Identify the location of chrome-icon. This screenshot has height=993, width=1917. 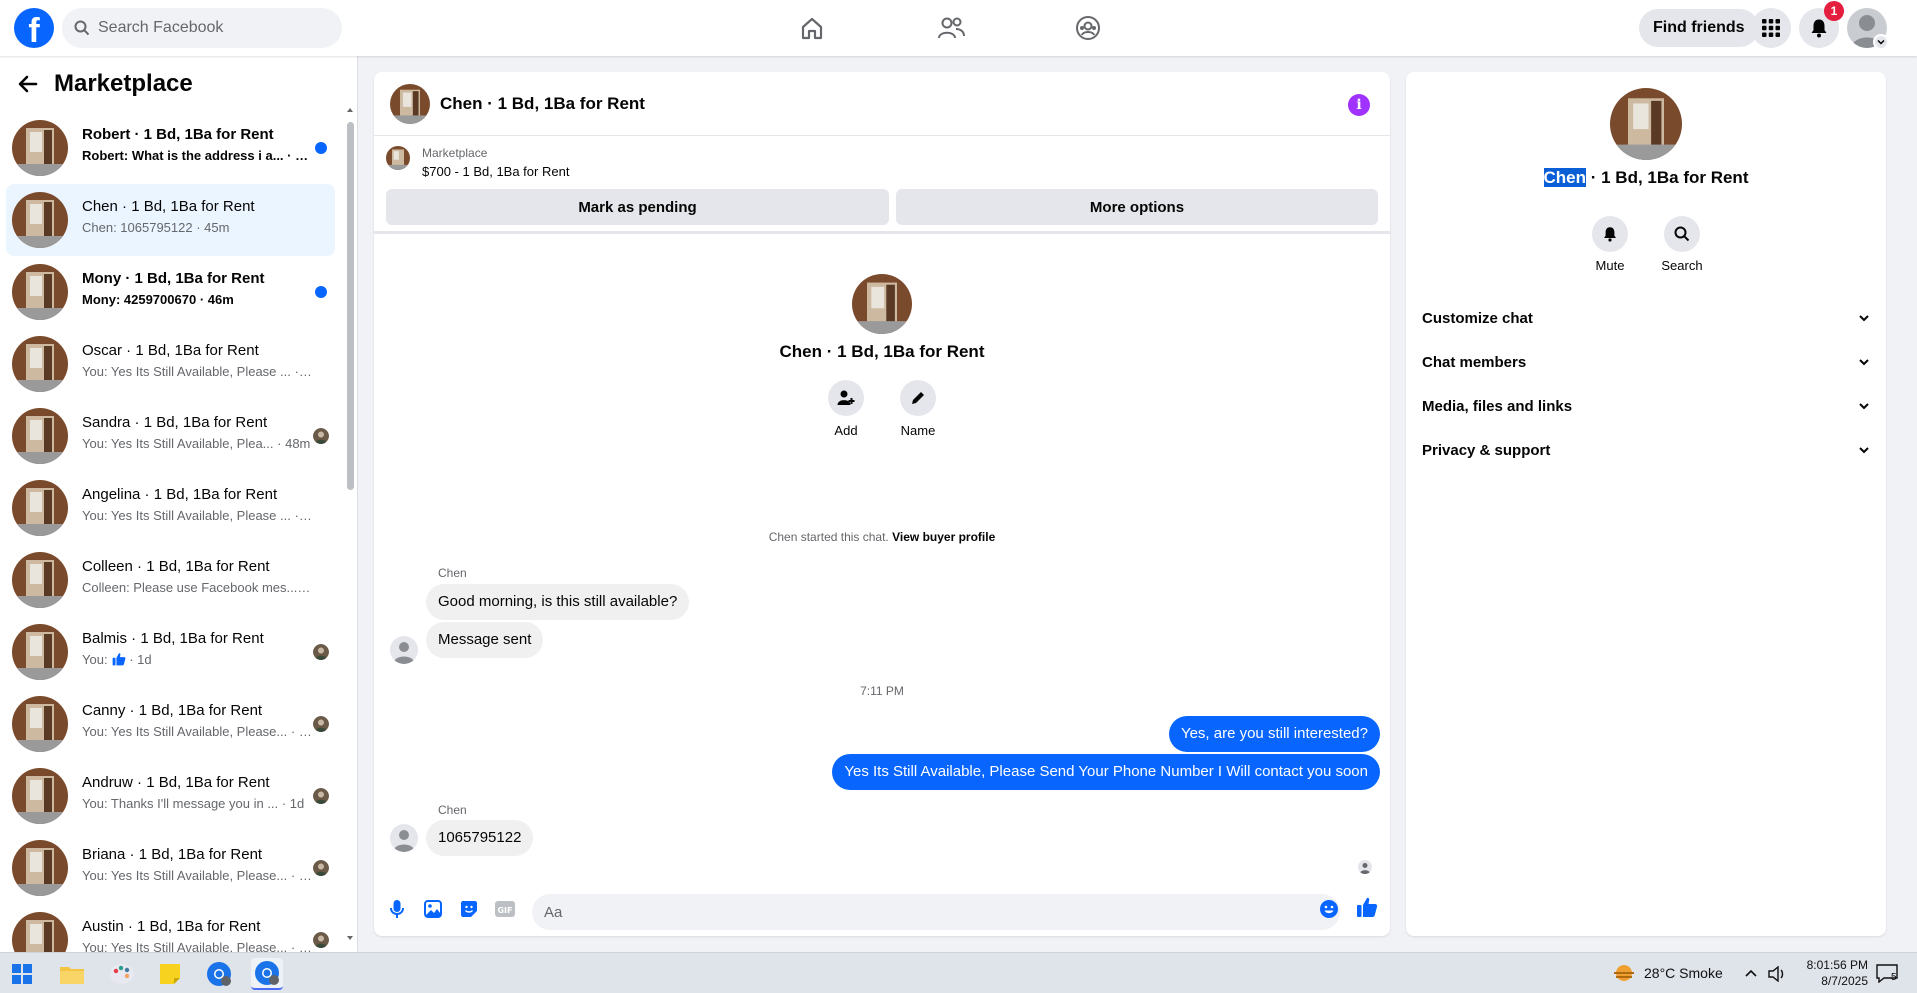
(267, 973).